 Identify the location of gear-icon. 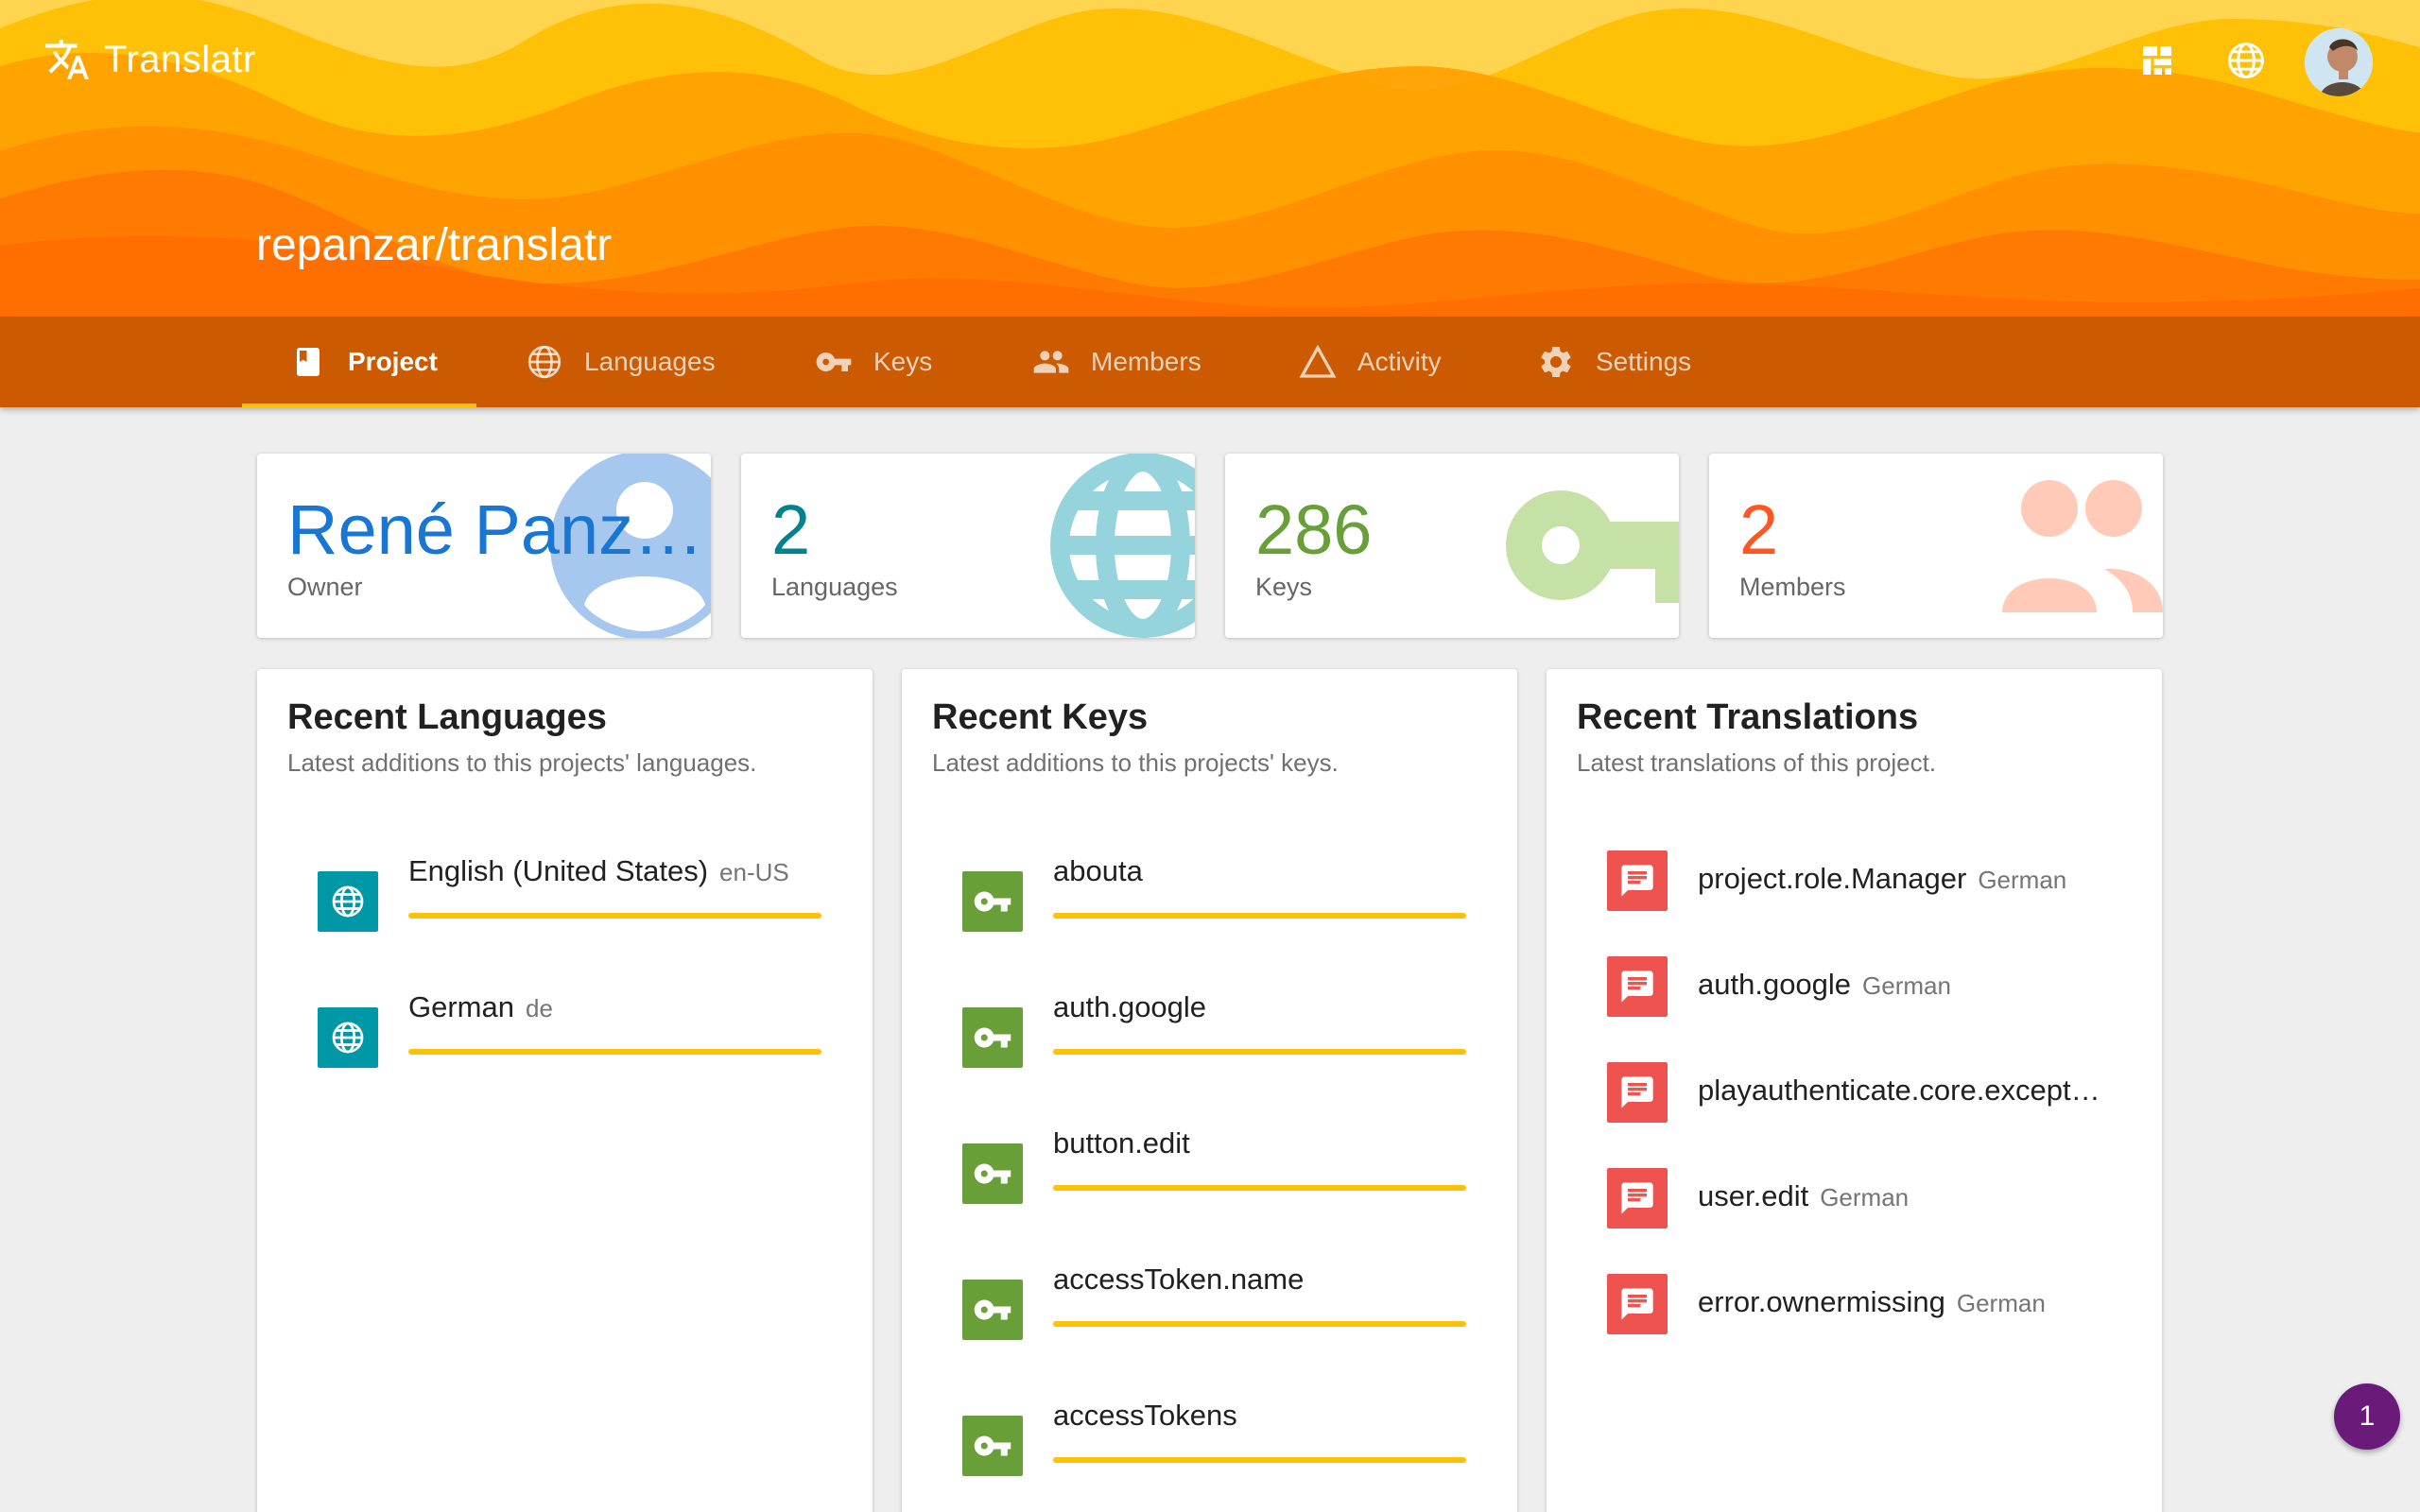
(1556, 362).